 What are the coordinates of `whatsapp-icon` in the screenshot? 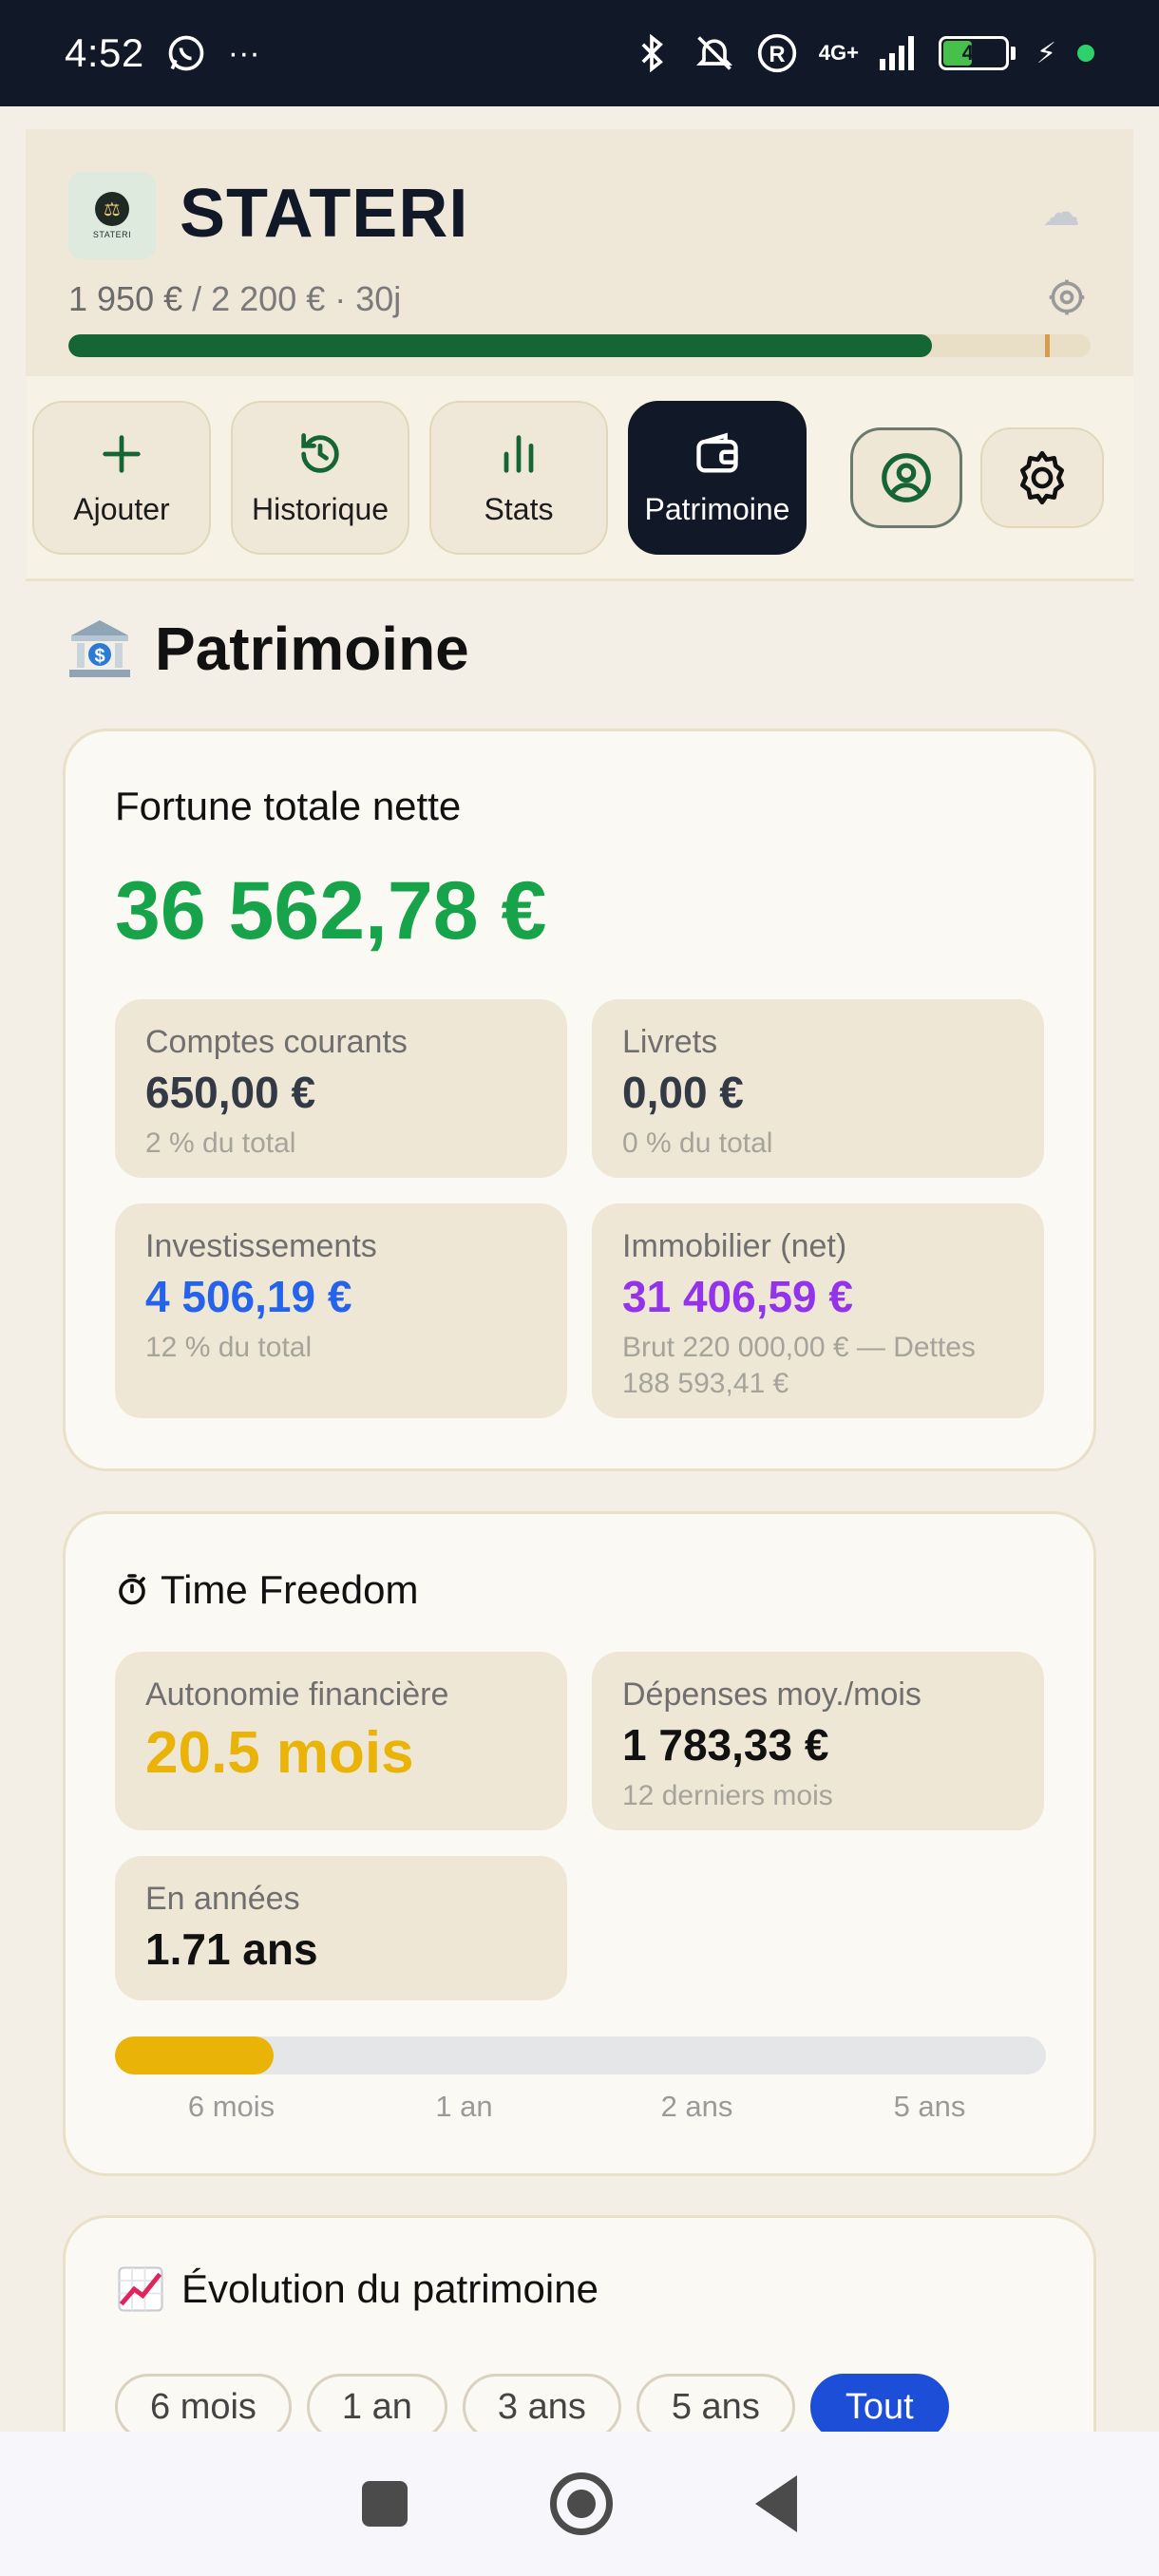 It's located at (186, 53).